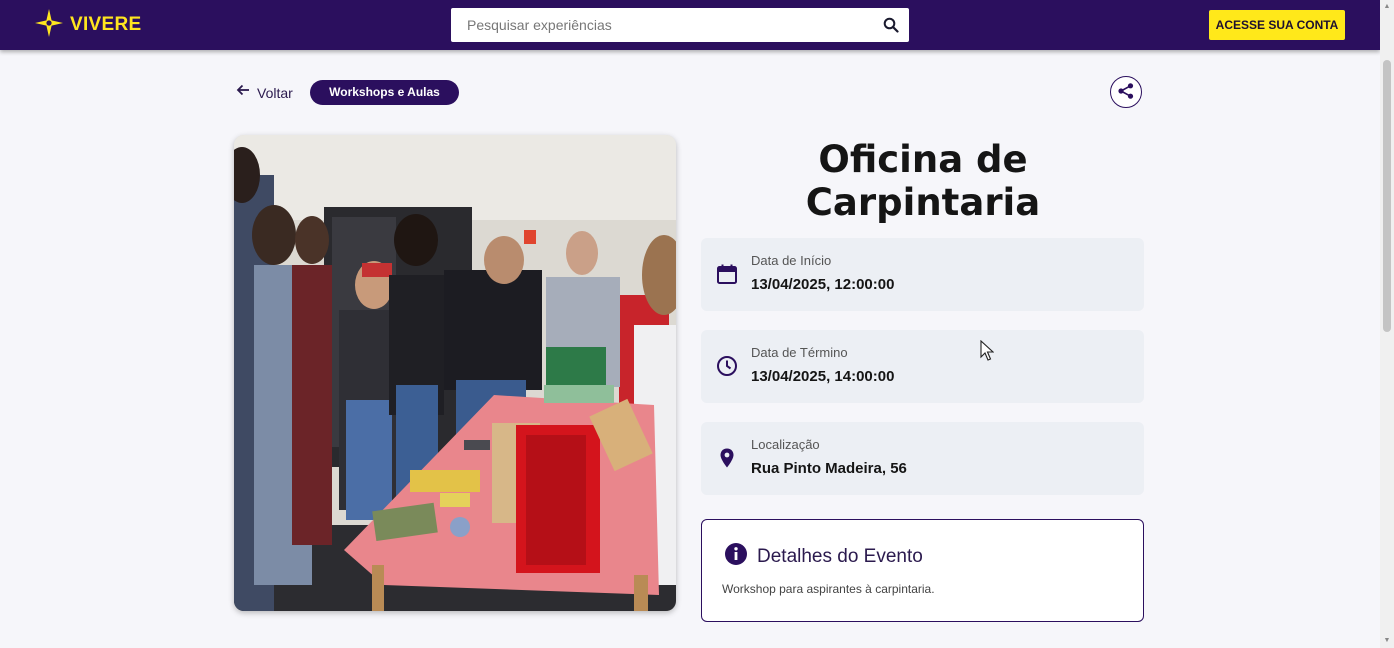 This screenshot has height=648, width=1394. What do you see at coordinates (791, 260) in the screenshot?
I see `start-date-label: Data de Início` at bounding box center [791, 260].